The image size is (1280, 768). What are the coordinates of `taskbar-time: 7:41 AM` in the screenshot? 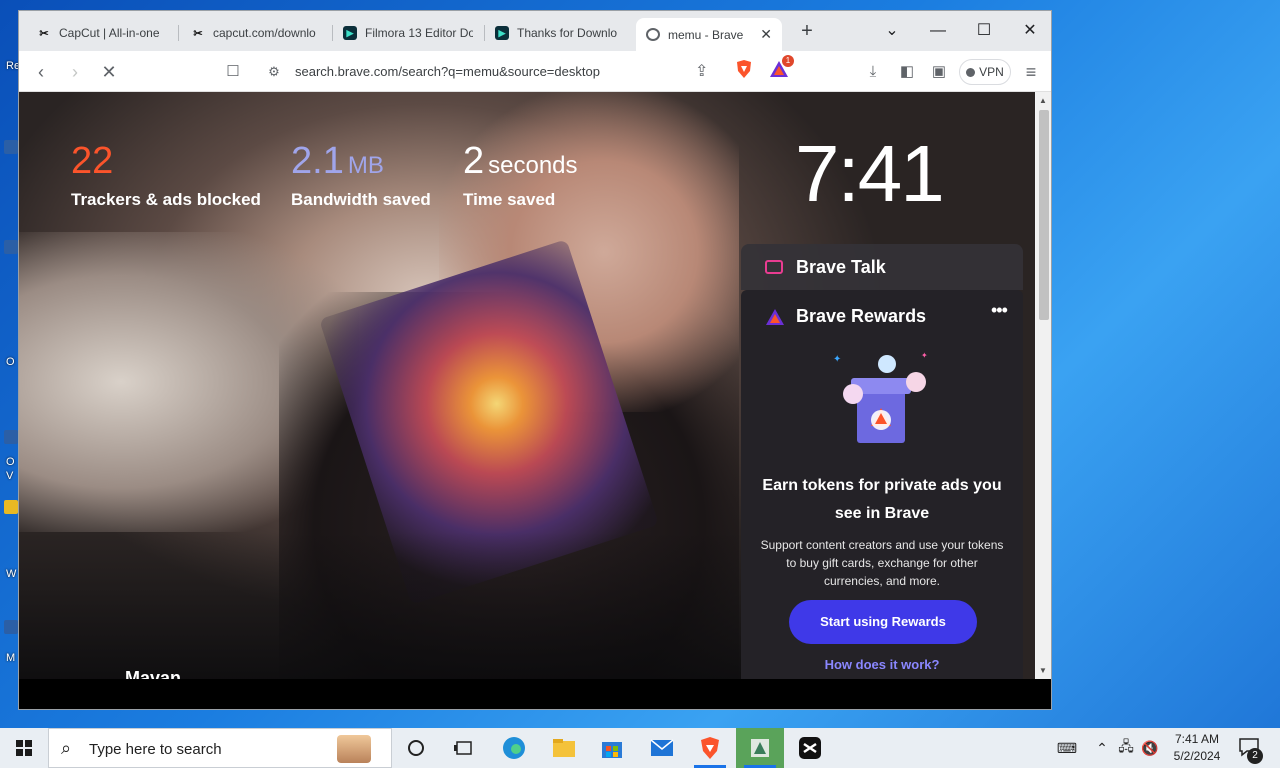 It's located at (1197, 739).